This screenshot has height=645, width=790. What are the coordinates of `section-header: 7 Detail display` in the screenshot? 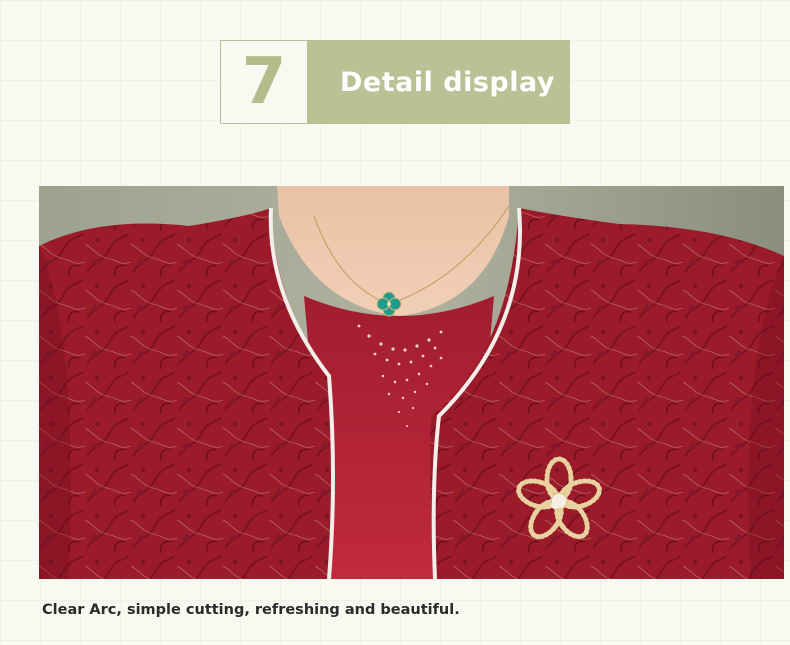 It's located at (395, 82).